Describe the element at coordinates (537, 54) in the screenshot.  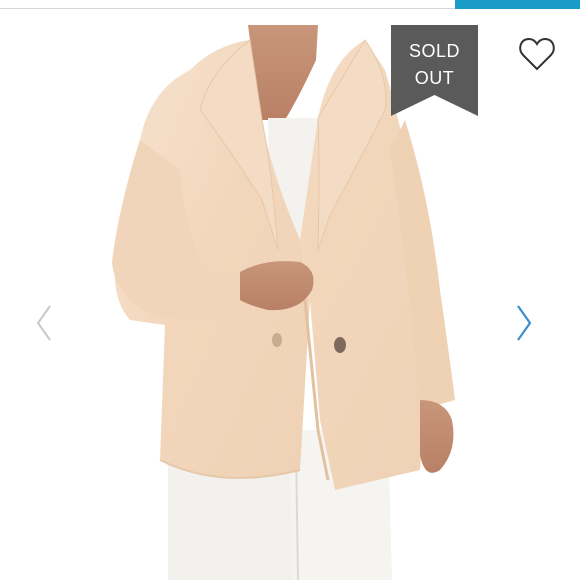
I see `heart-outline-icon` at that location.